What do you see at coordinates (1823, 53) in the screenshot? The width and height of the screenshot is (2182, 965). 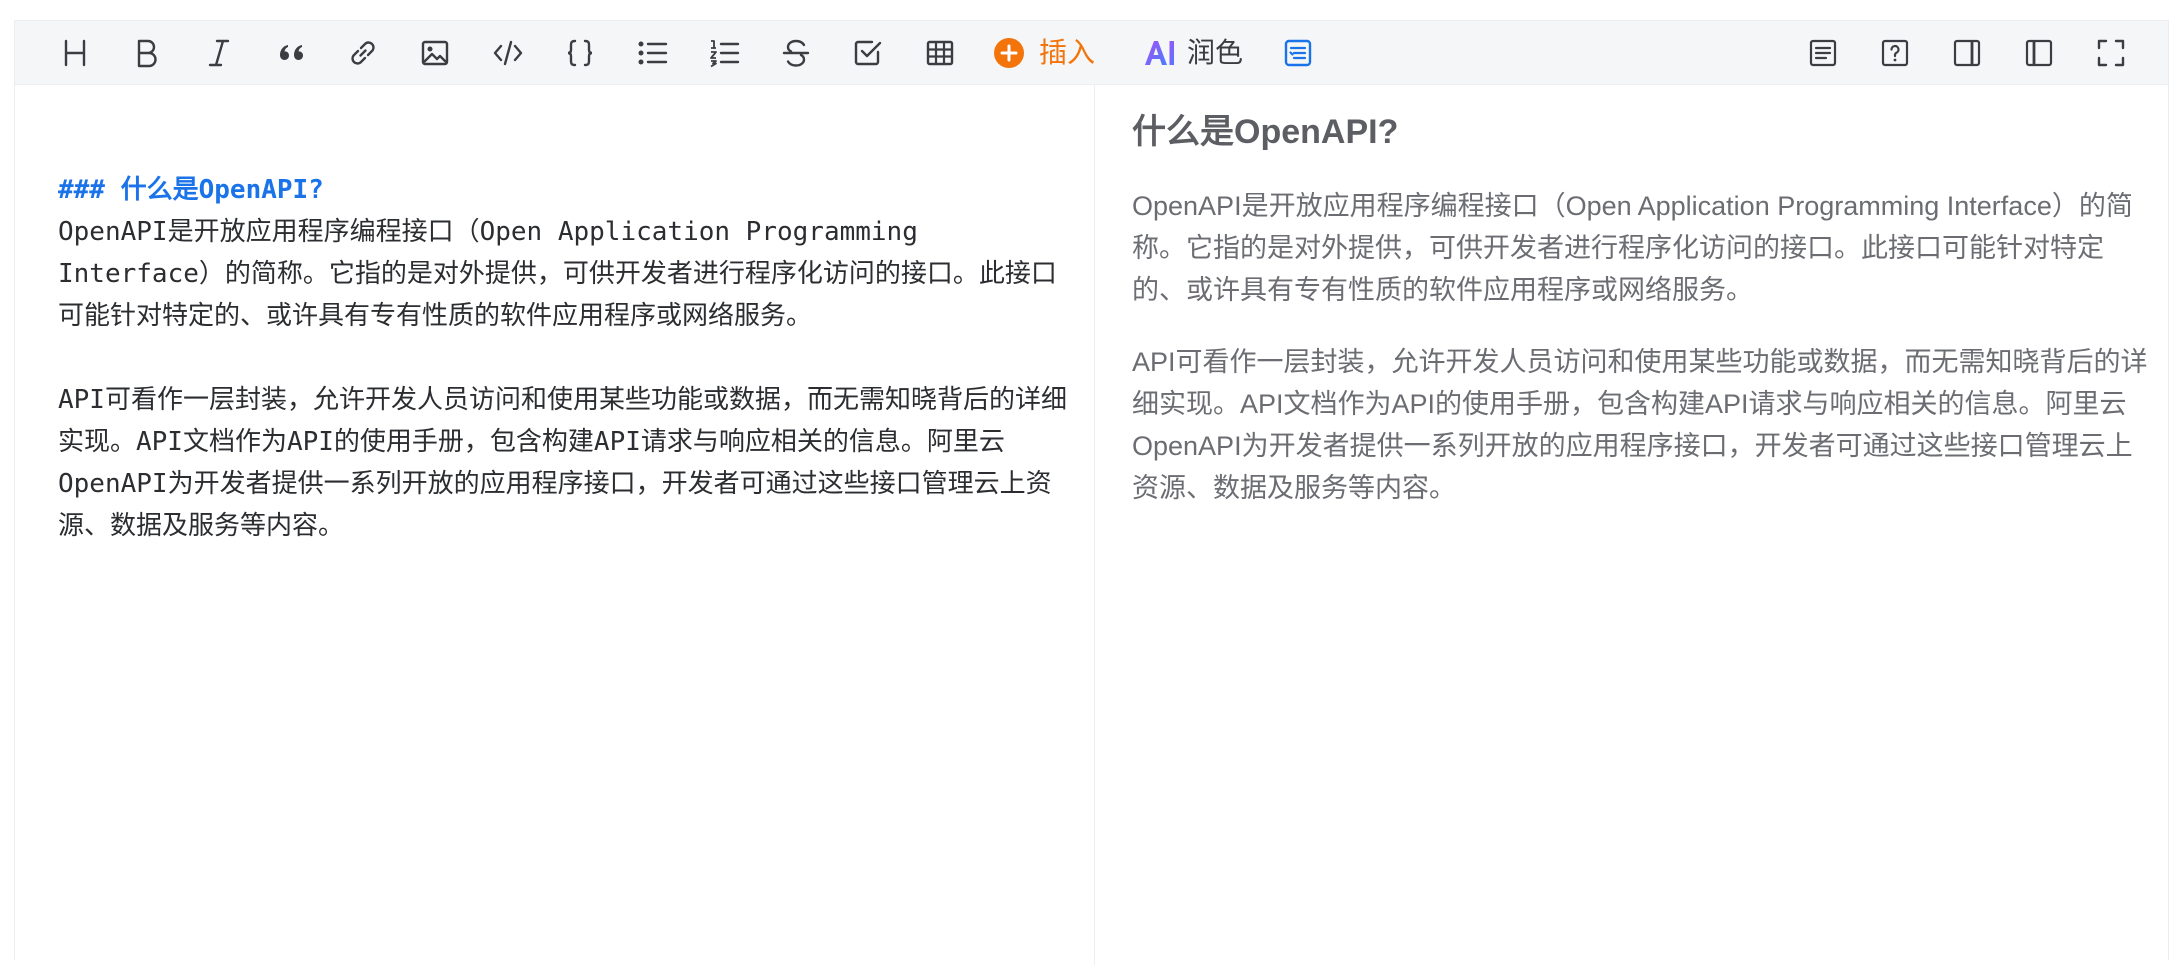 I see `outline-icon` at bounding box center [1823, 53].